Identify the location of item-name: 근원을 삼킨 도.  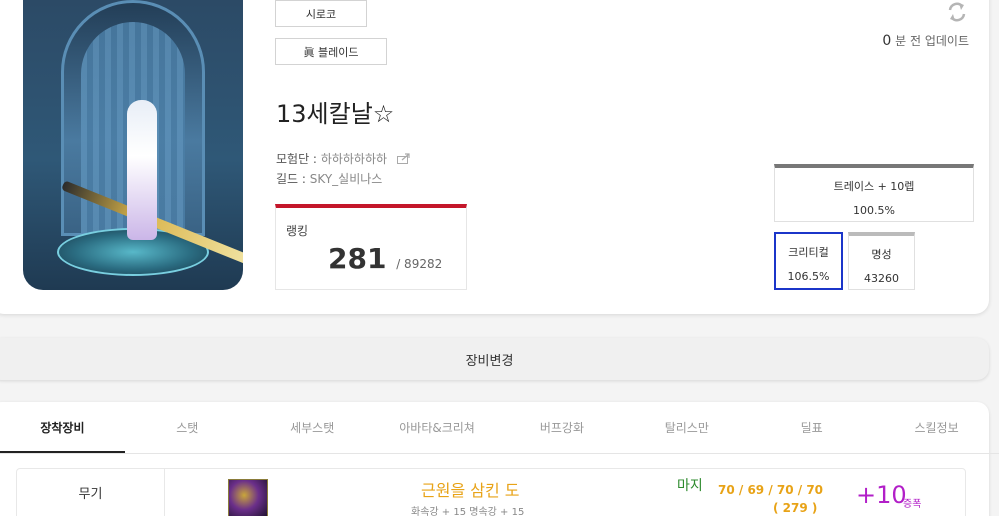
(470, 489).